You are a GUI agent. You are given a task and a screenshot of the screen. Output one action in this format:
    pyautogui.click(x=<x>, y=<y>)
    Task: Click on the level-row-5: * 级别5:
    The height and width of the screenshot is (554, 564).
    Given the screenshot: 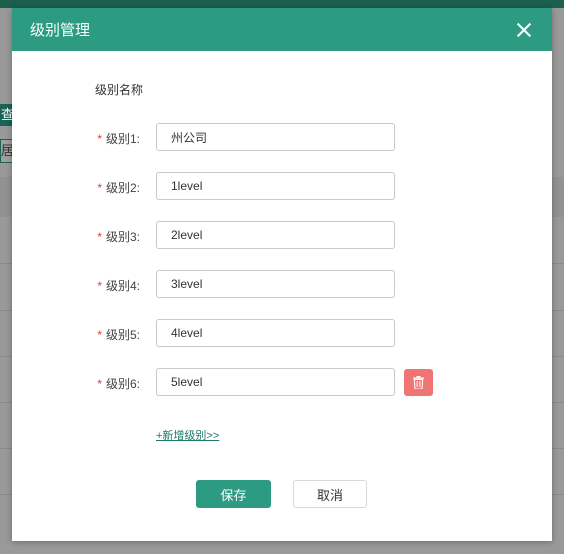 What is the action you would take?
    pyautogui.click(x=282, y=333)
    